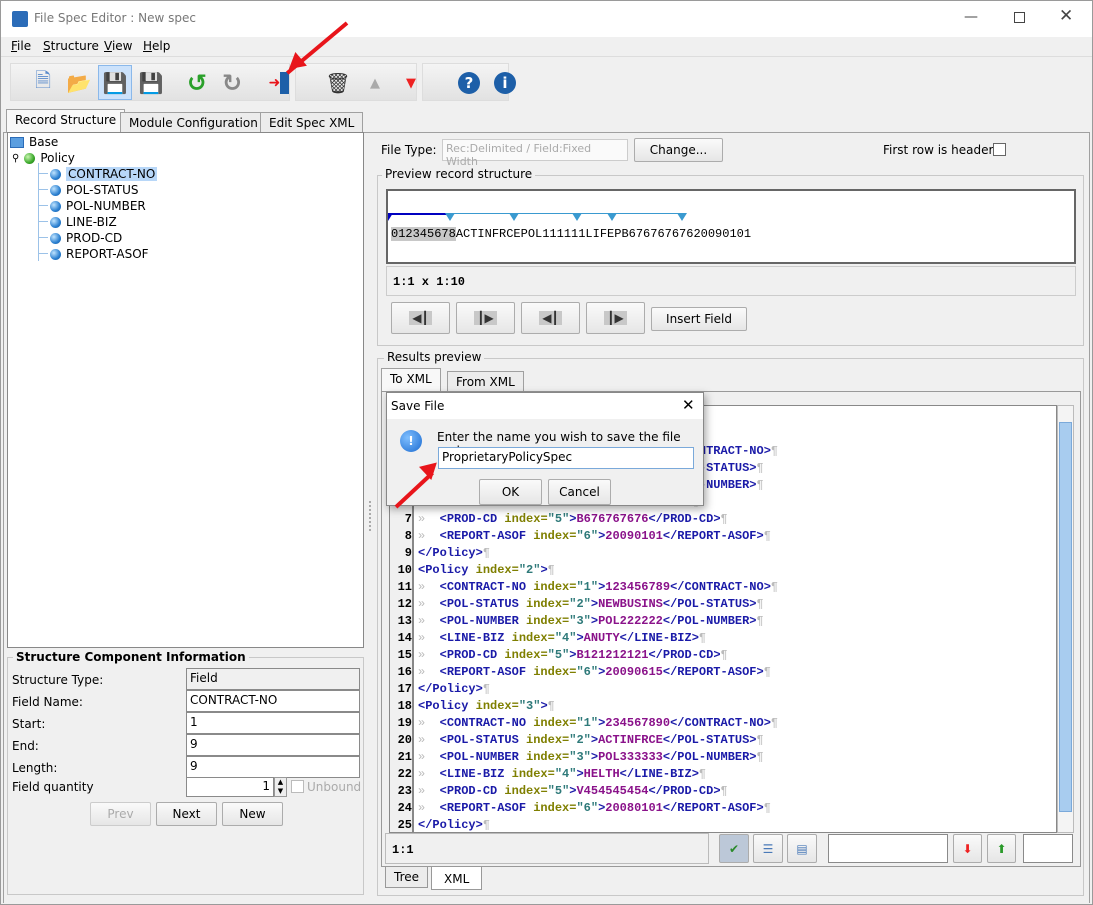 This screenshot has height=905, width=1093. What do you see at coordinates (99, 254) in the screenshot?
I see `tree-node-field: REPORT-ASOF` at bounding box center [99, 254].